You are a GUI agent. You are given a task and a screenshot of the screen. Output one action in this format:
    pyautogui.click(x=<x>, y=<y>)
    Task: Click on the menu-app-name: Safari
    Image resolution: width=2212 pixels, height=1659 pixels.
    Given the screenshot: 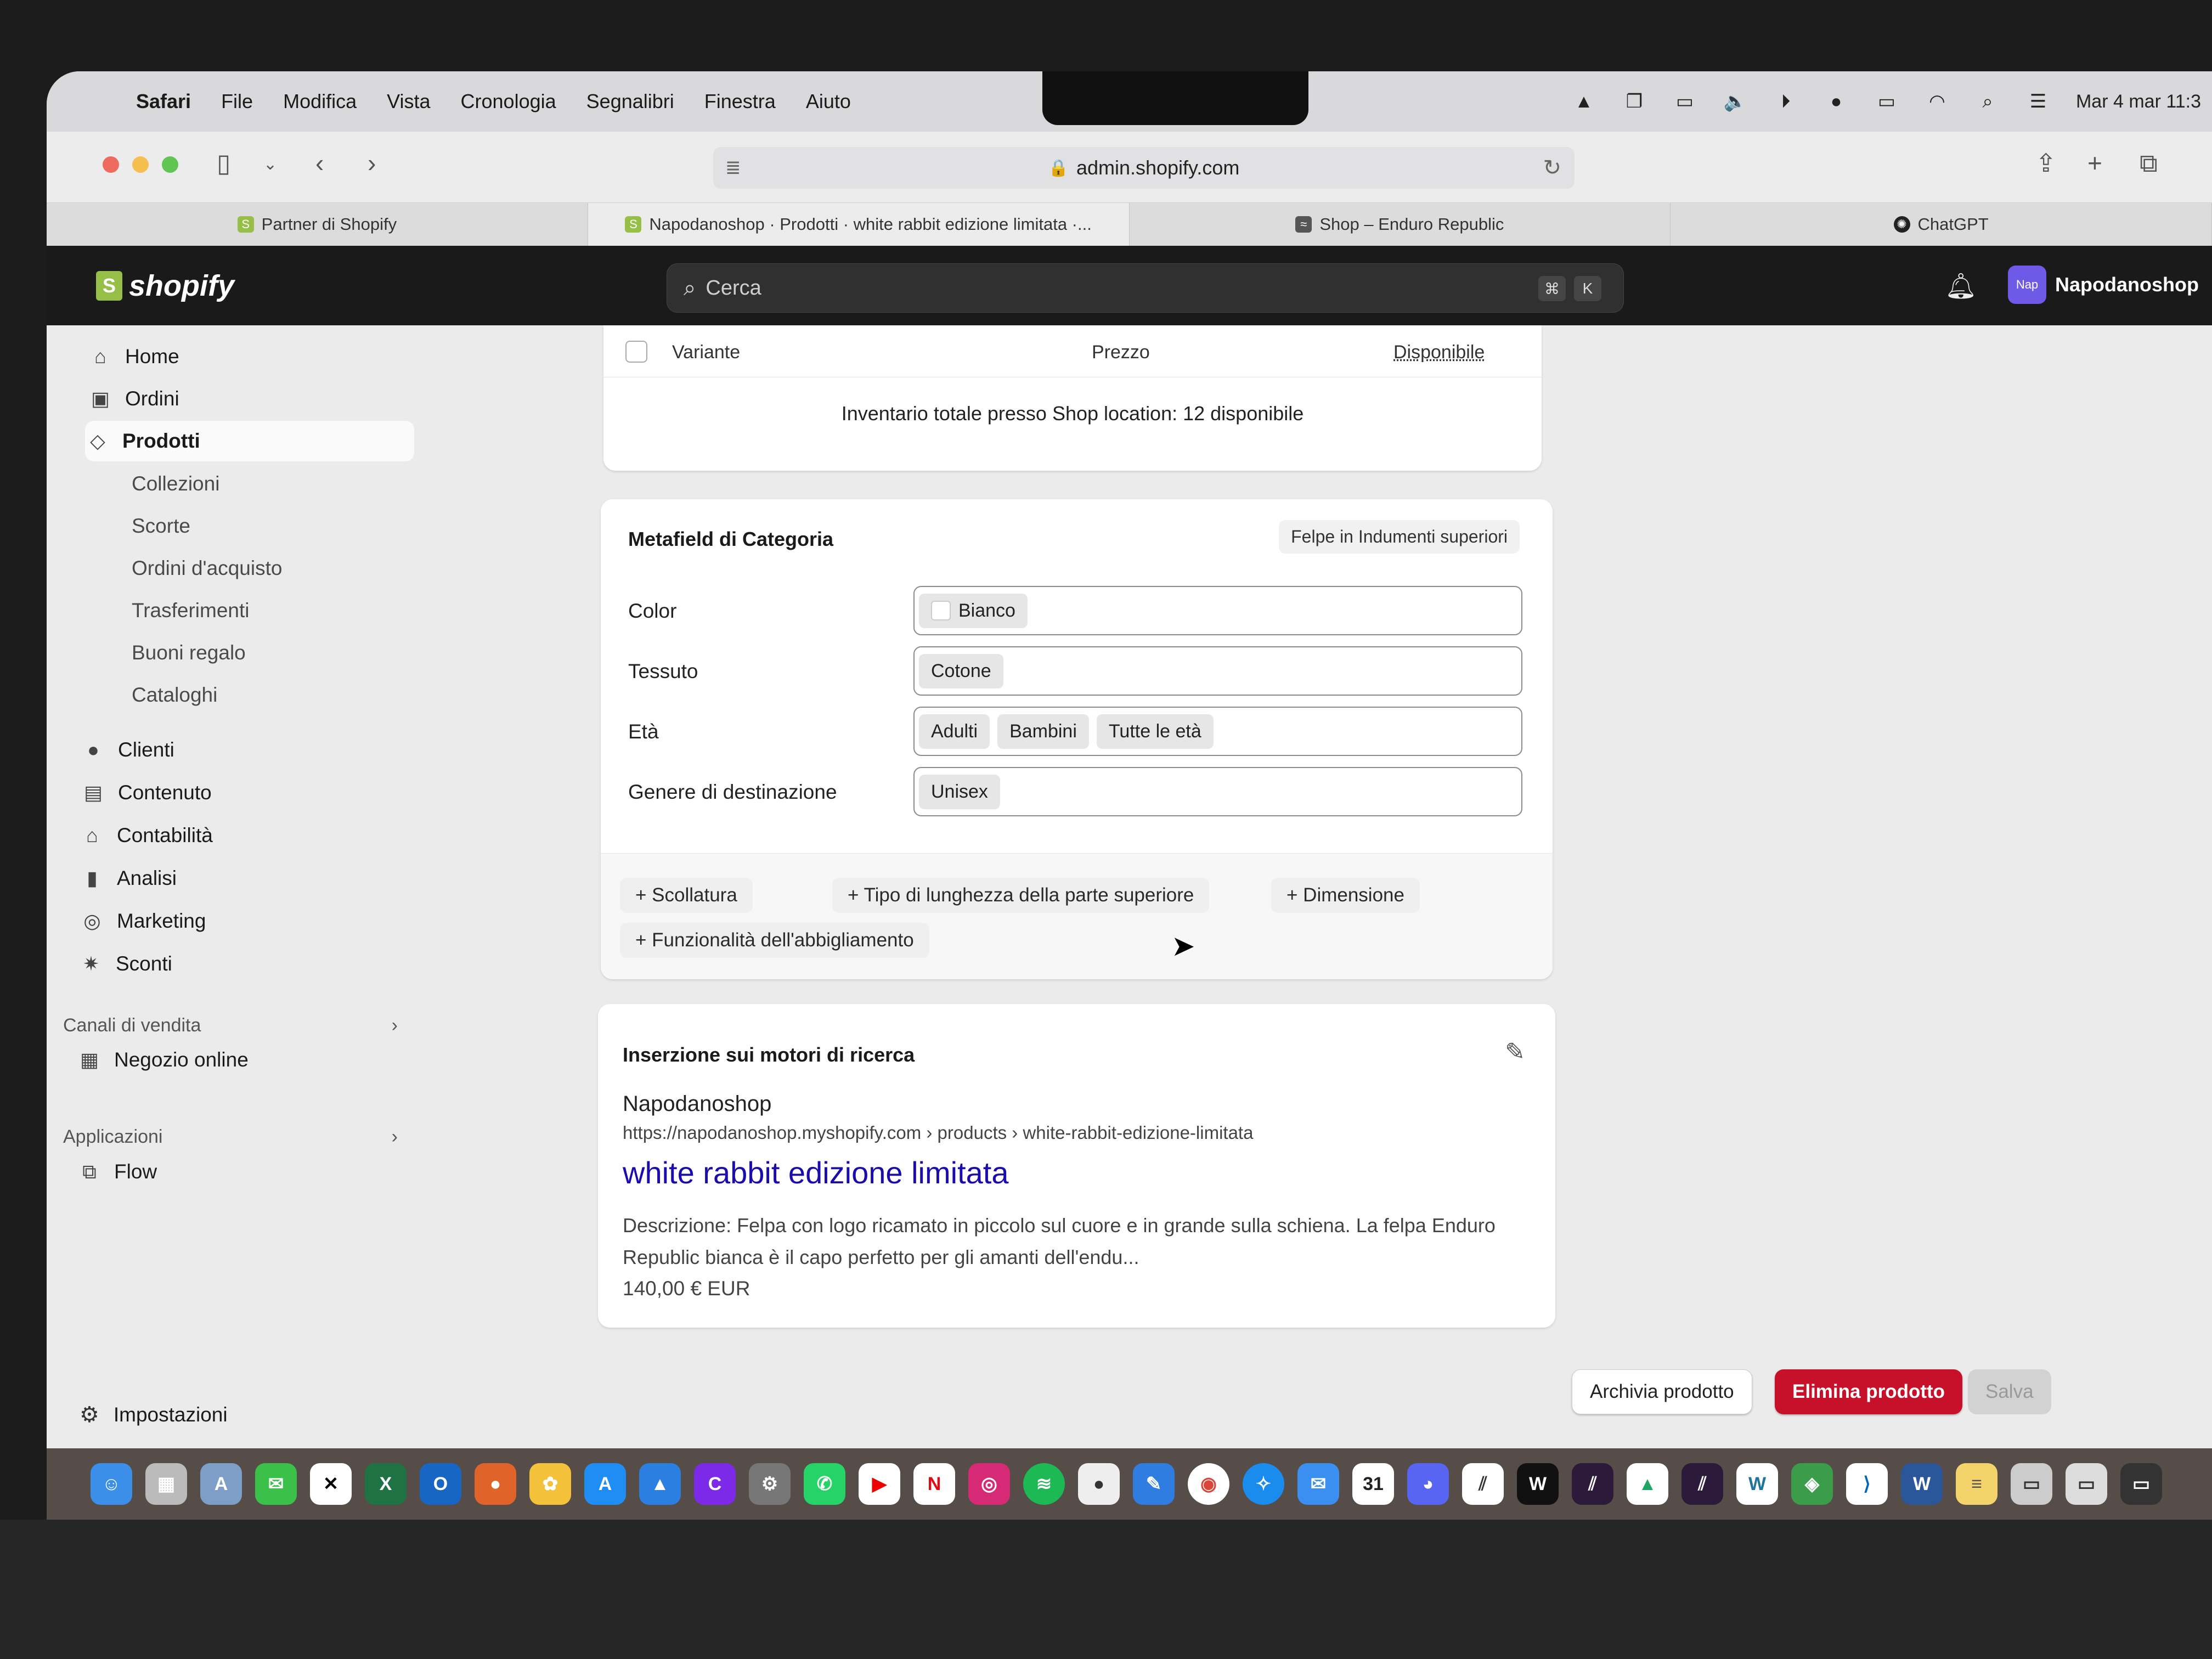 What is the action you would take?
    pyautogui.click(x=164, y=102)
    